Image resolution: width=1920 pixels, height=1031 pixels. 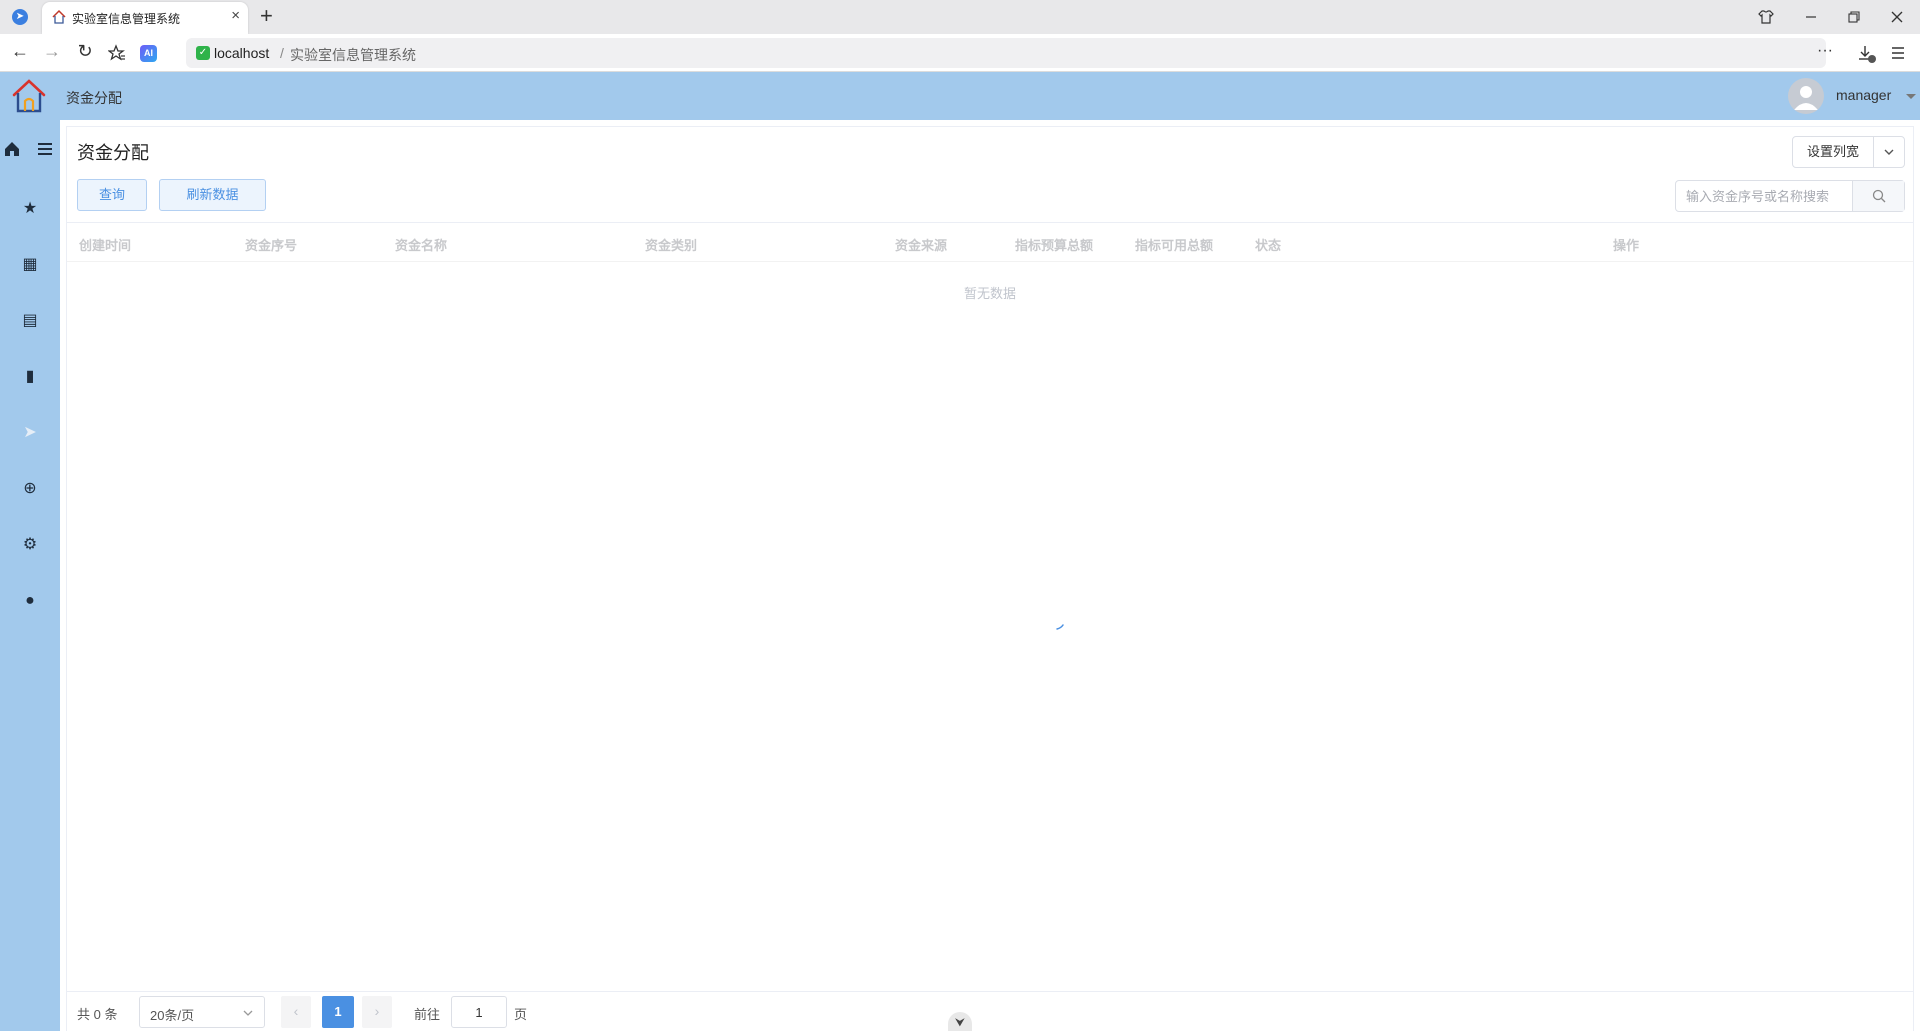 I want to click on page-title: 资金分配, so click(x=113, y=153).